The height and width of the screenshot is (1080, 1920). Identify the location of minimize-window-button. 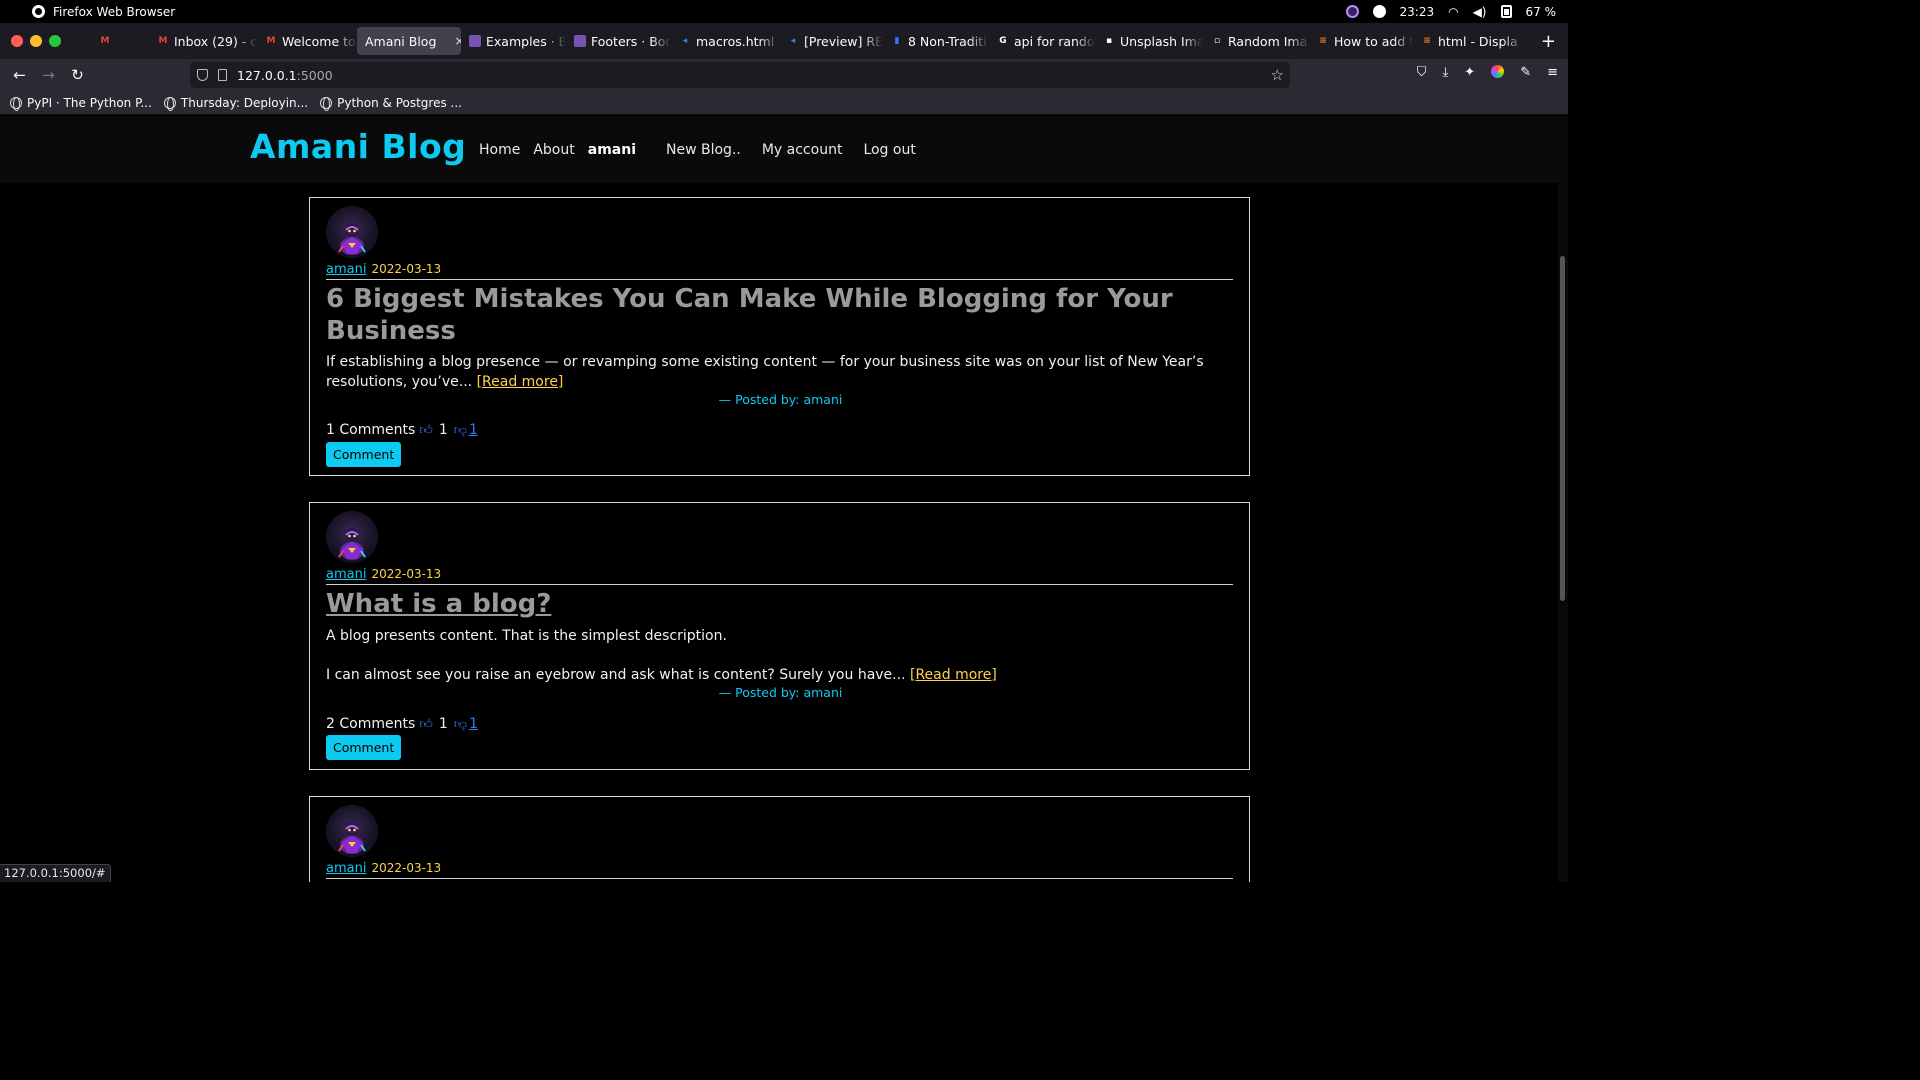
(36, 41).